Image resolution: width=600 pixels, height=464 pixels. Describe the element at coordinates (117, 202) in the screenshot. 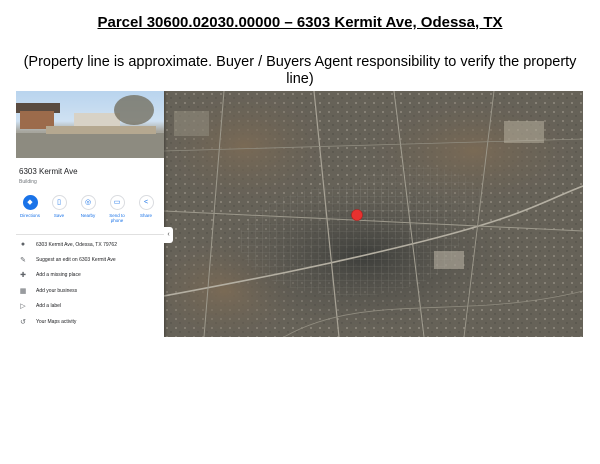

I see `phone-icon: ▭` at that location.